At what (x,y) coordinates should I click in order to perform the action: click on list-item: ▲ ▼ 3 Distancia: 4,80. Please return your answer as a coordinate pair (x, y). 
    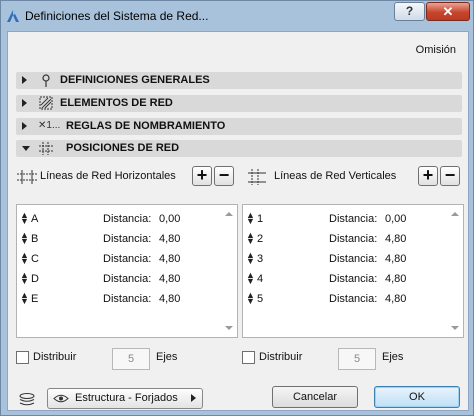
    Looking at the image, I should click on (345, 259).